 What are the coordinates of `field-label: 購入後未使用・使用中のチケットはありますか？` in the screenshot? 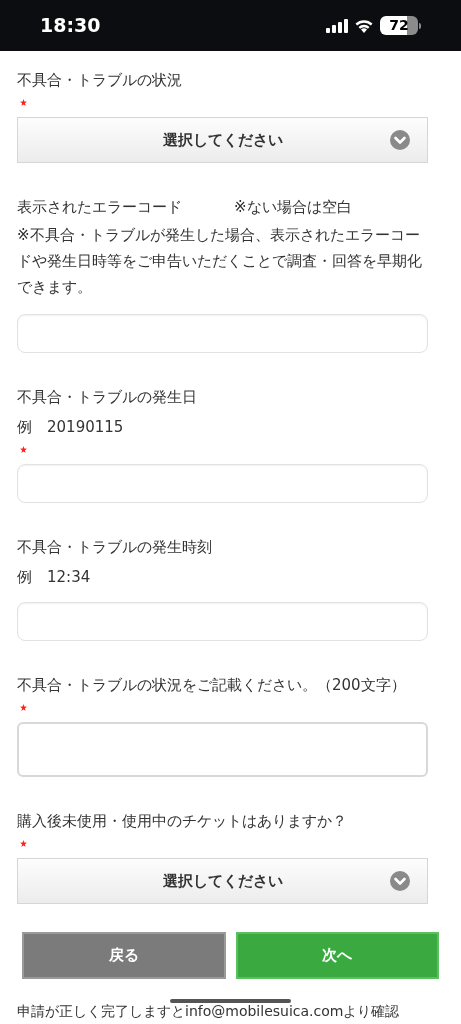 It's located at (182, 821).